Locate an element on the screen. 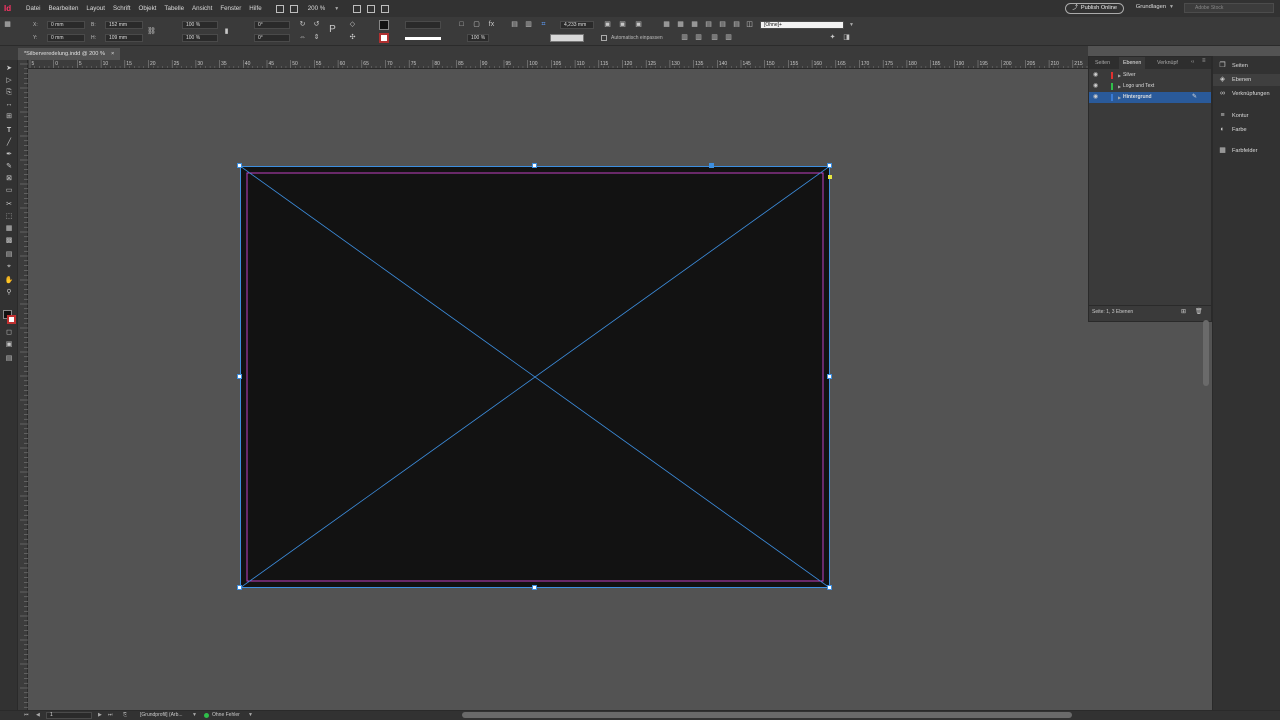 The image size is (1280, 720). constrain-icon: ▮ is located at coordinates (226, 31).